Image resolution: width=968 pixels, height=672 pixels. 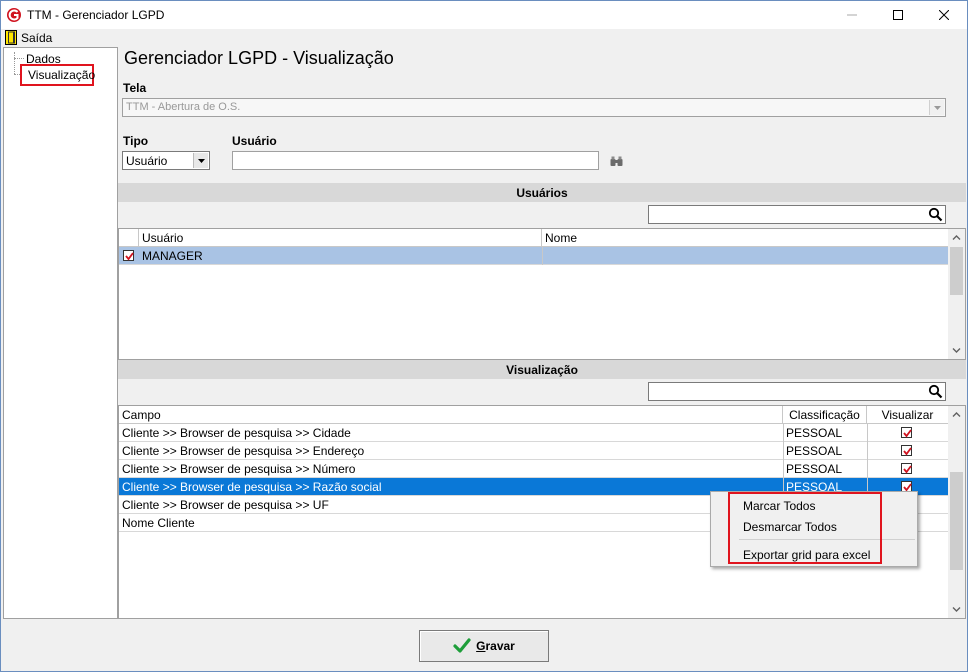 I want to click on app-logo-icon, so click(x=14, y=15).